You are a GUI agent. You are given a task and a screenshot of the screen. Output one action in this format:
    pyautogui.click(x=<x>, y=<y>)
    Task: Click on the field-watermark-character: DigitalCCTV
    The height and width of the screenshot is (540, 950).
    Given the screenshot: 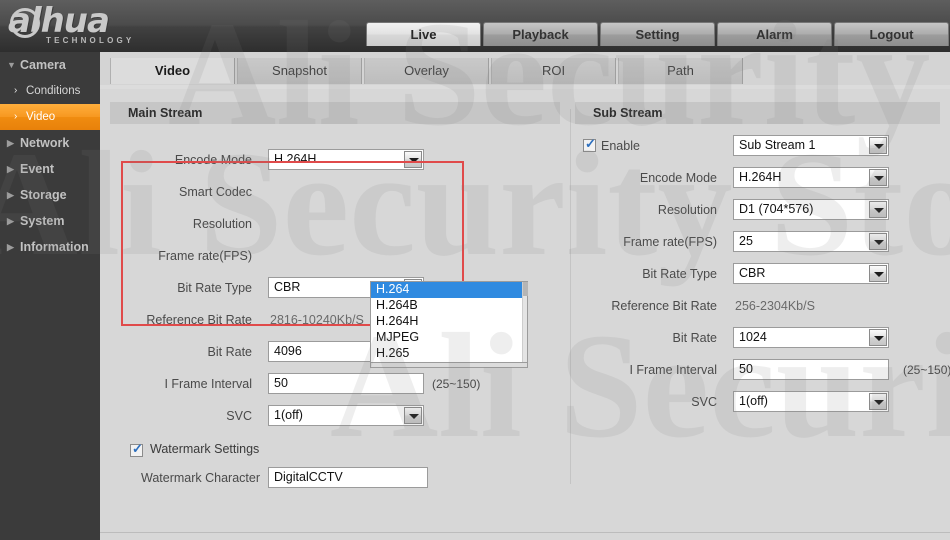 What is the action you would take?
    pyautogui.click(x=348, y=477)
    